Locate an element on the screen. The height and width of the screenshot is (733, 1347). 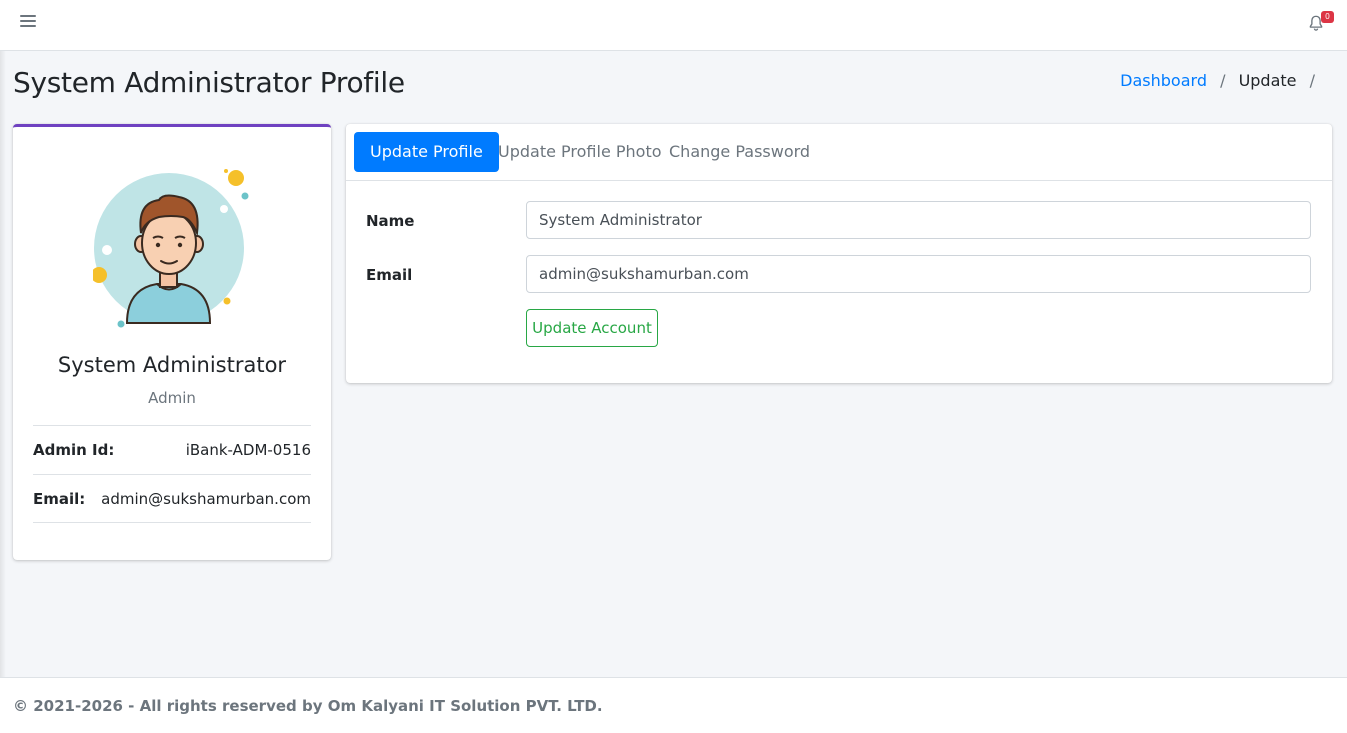
breadcrumb-dashboard-link: Dashboard is located at coordinates (1163, 80).